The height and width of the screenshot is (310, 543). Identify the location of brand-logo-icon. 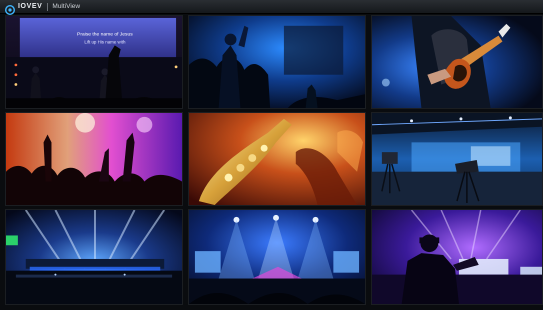
(10, 9).